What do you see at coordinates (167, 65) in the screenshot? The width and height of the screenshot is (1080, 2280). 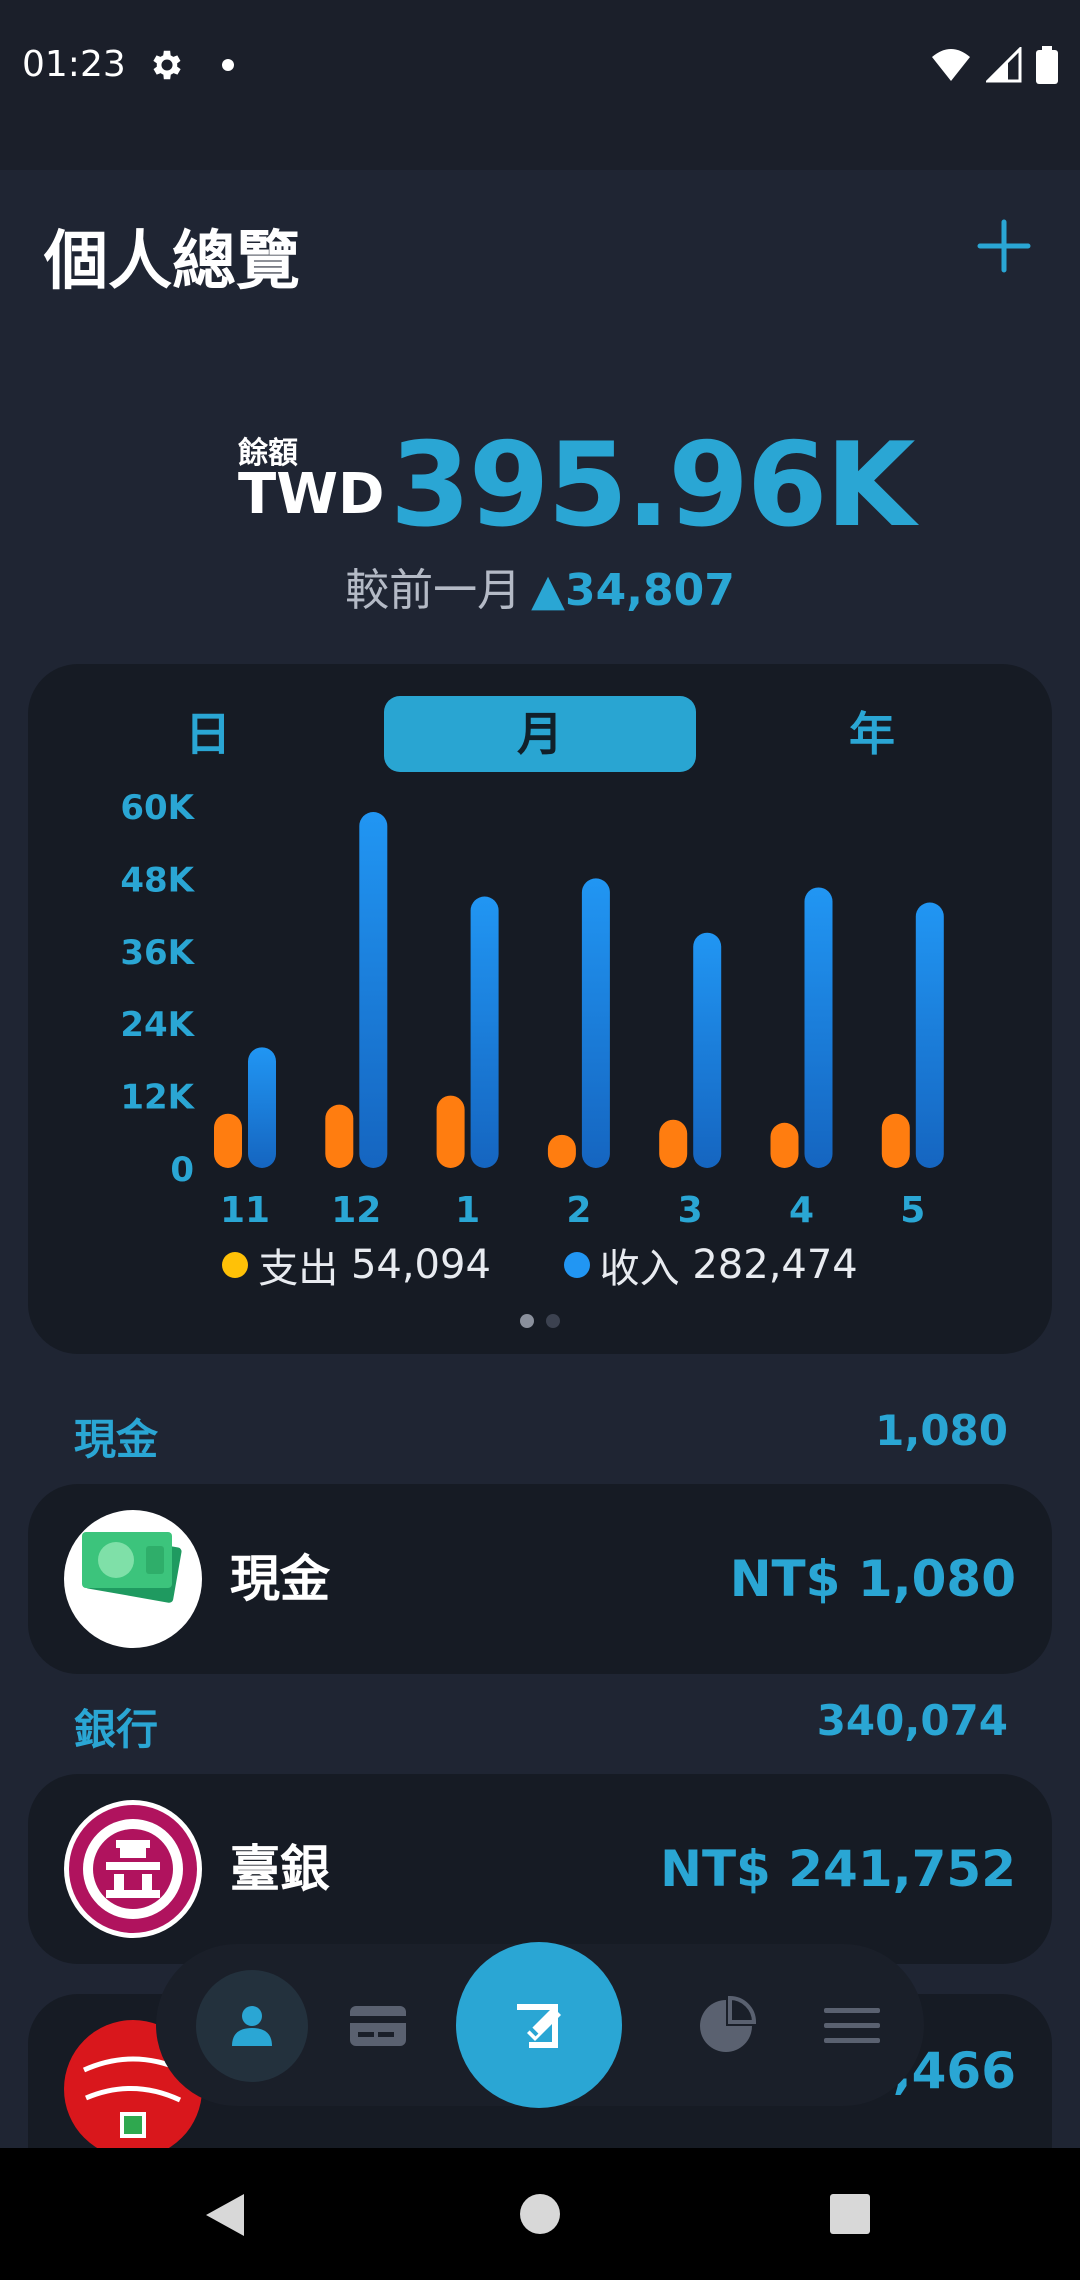 I see `settings-icon` at bounding box center [167, 65].